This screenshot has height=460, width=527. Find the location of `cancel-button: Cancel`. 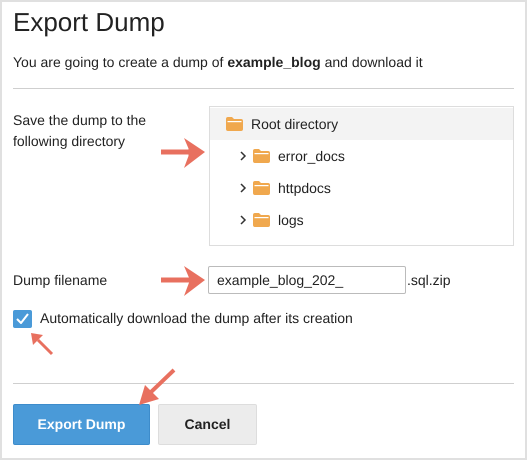

cancel-button: Cancel is located at coordinates (207, 424).